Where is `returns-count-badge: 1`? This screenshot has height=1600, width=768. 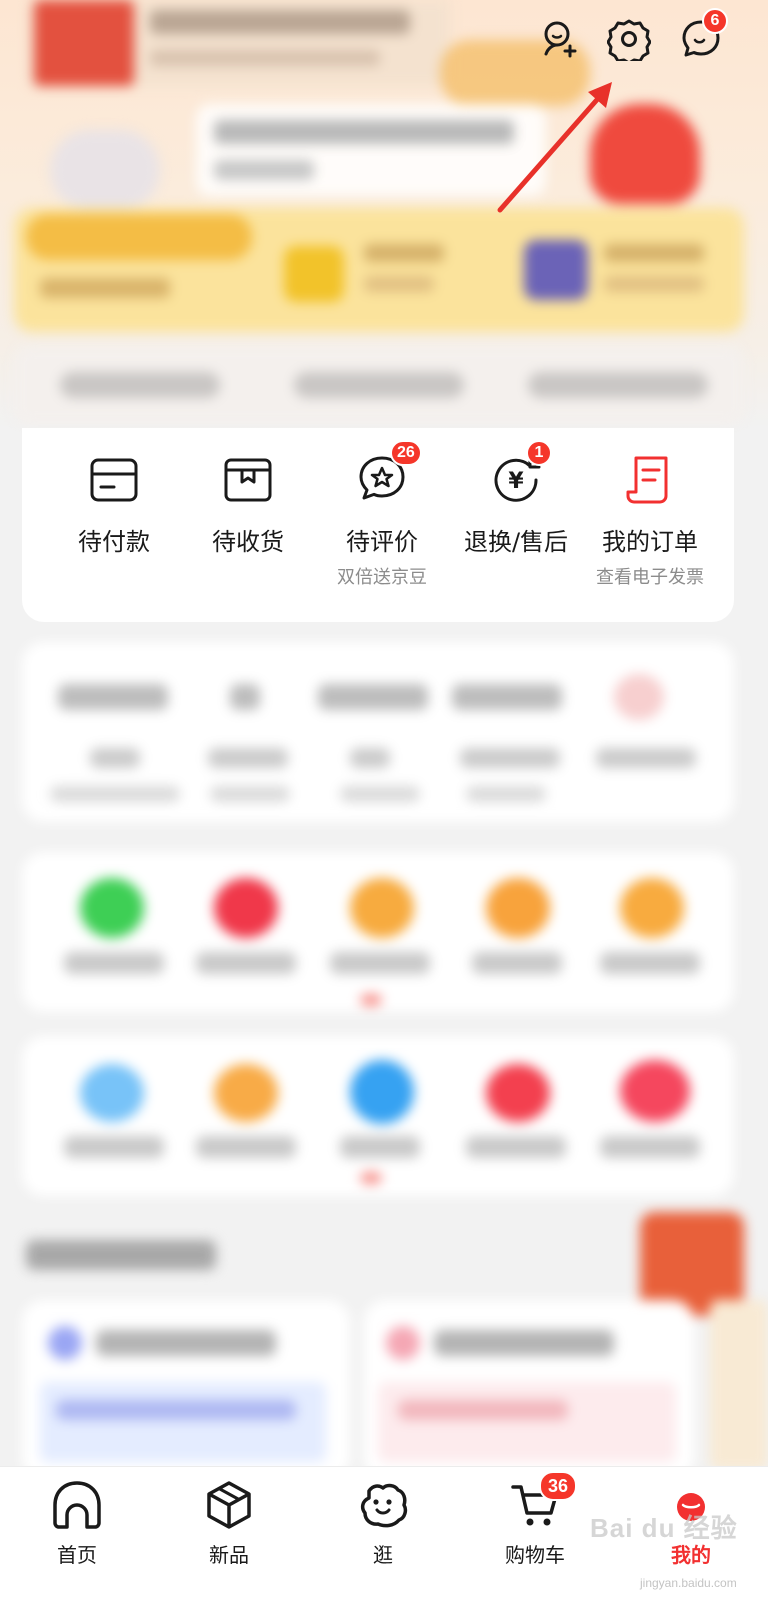 returns-count-badge: 1 is located at coordinates (539, 453).